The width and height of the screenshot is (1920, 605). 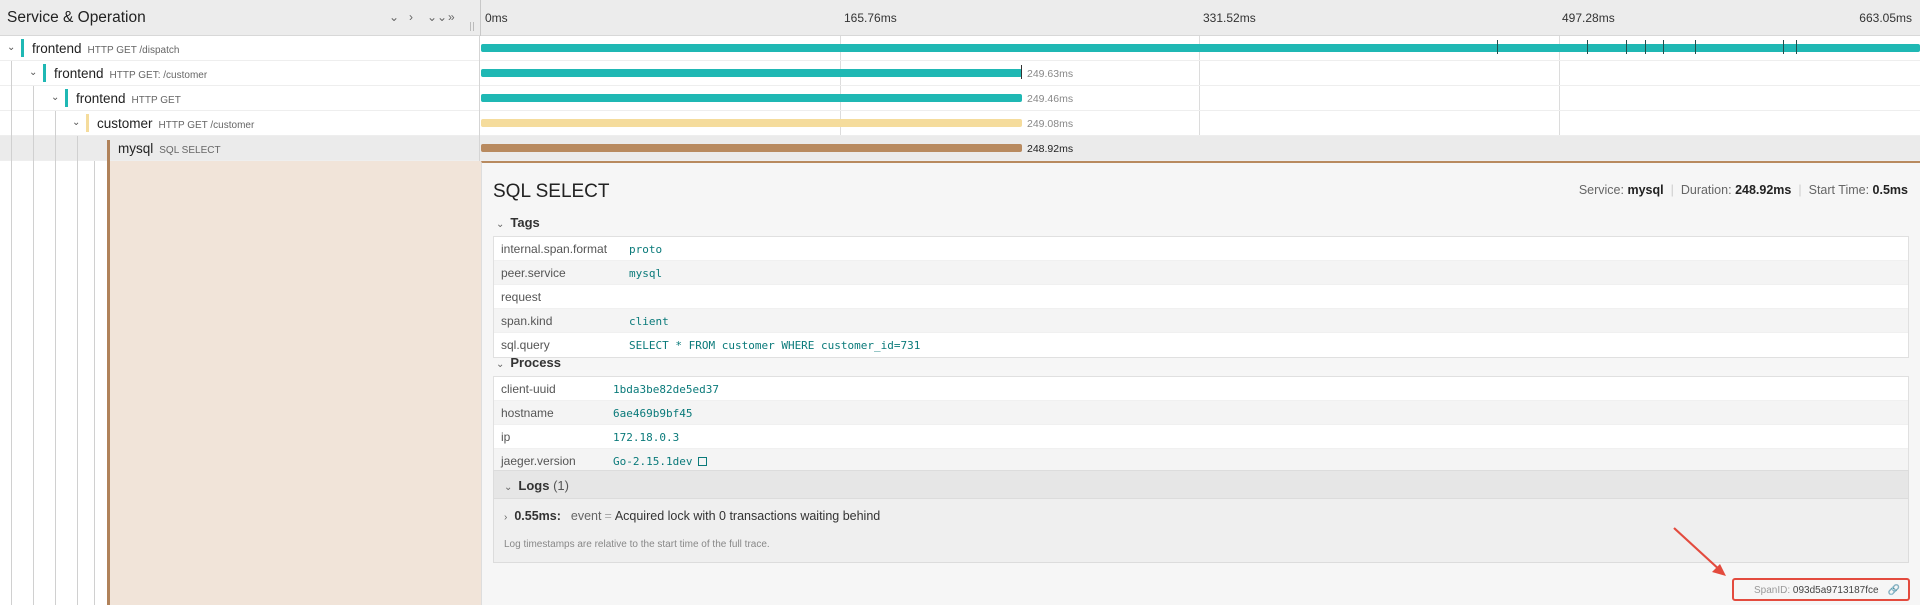 I want to click on span-duration: 249.63ms, so click(x=1050, y=74).